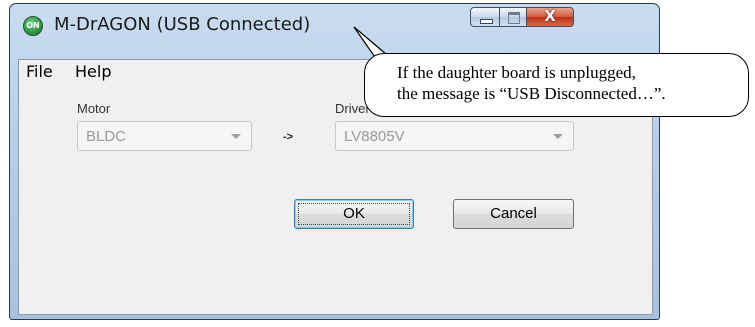 The image size is (755, 327). I want to click on motor-label: Motor, so click(94, 108).